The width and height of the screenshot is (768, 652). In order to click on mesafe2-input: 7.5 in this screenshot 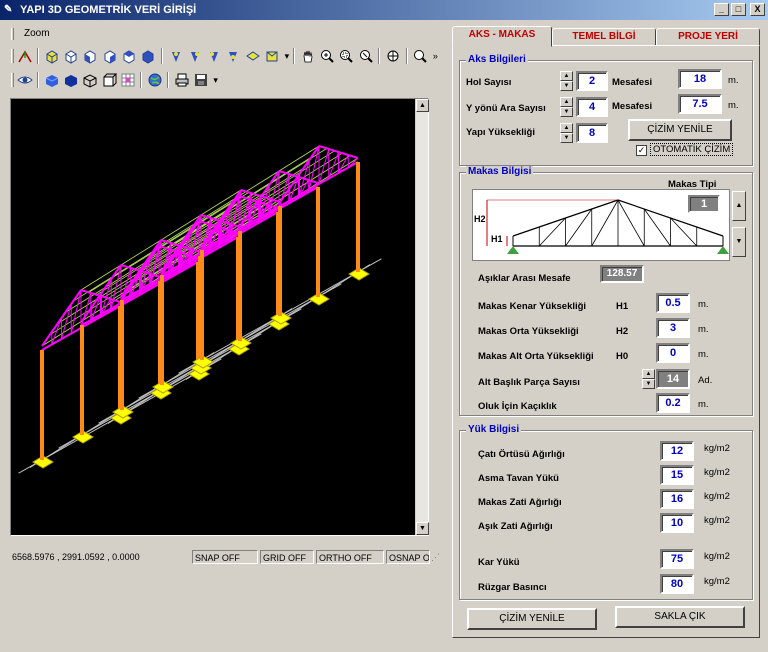, I will do `click(700, 104)`.